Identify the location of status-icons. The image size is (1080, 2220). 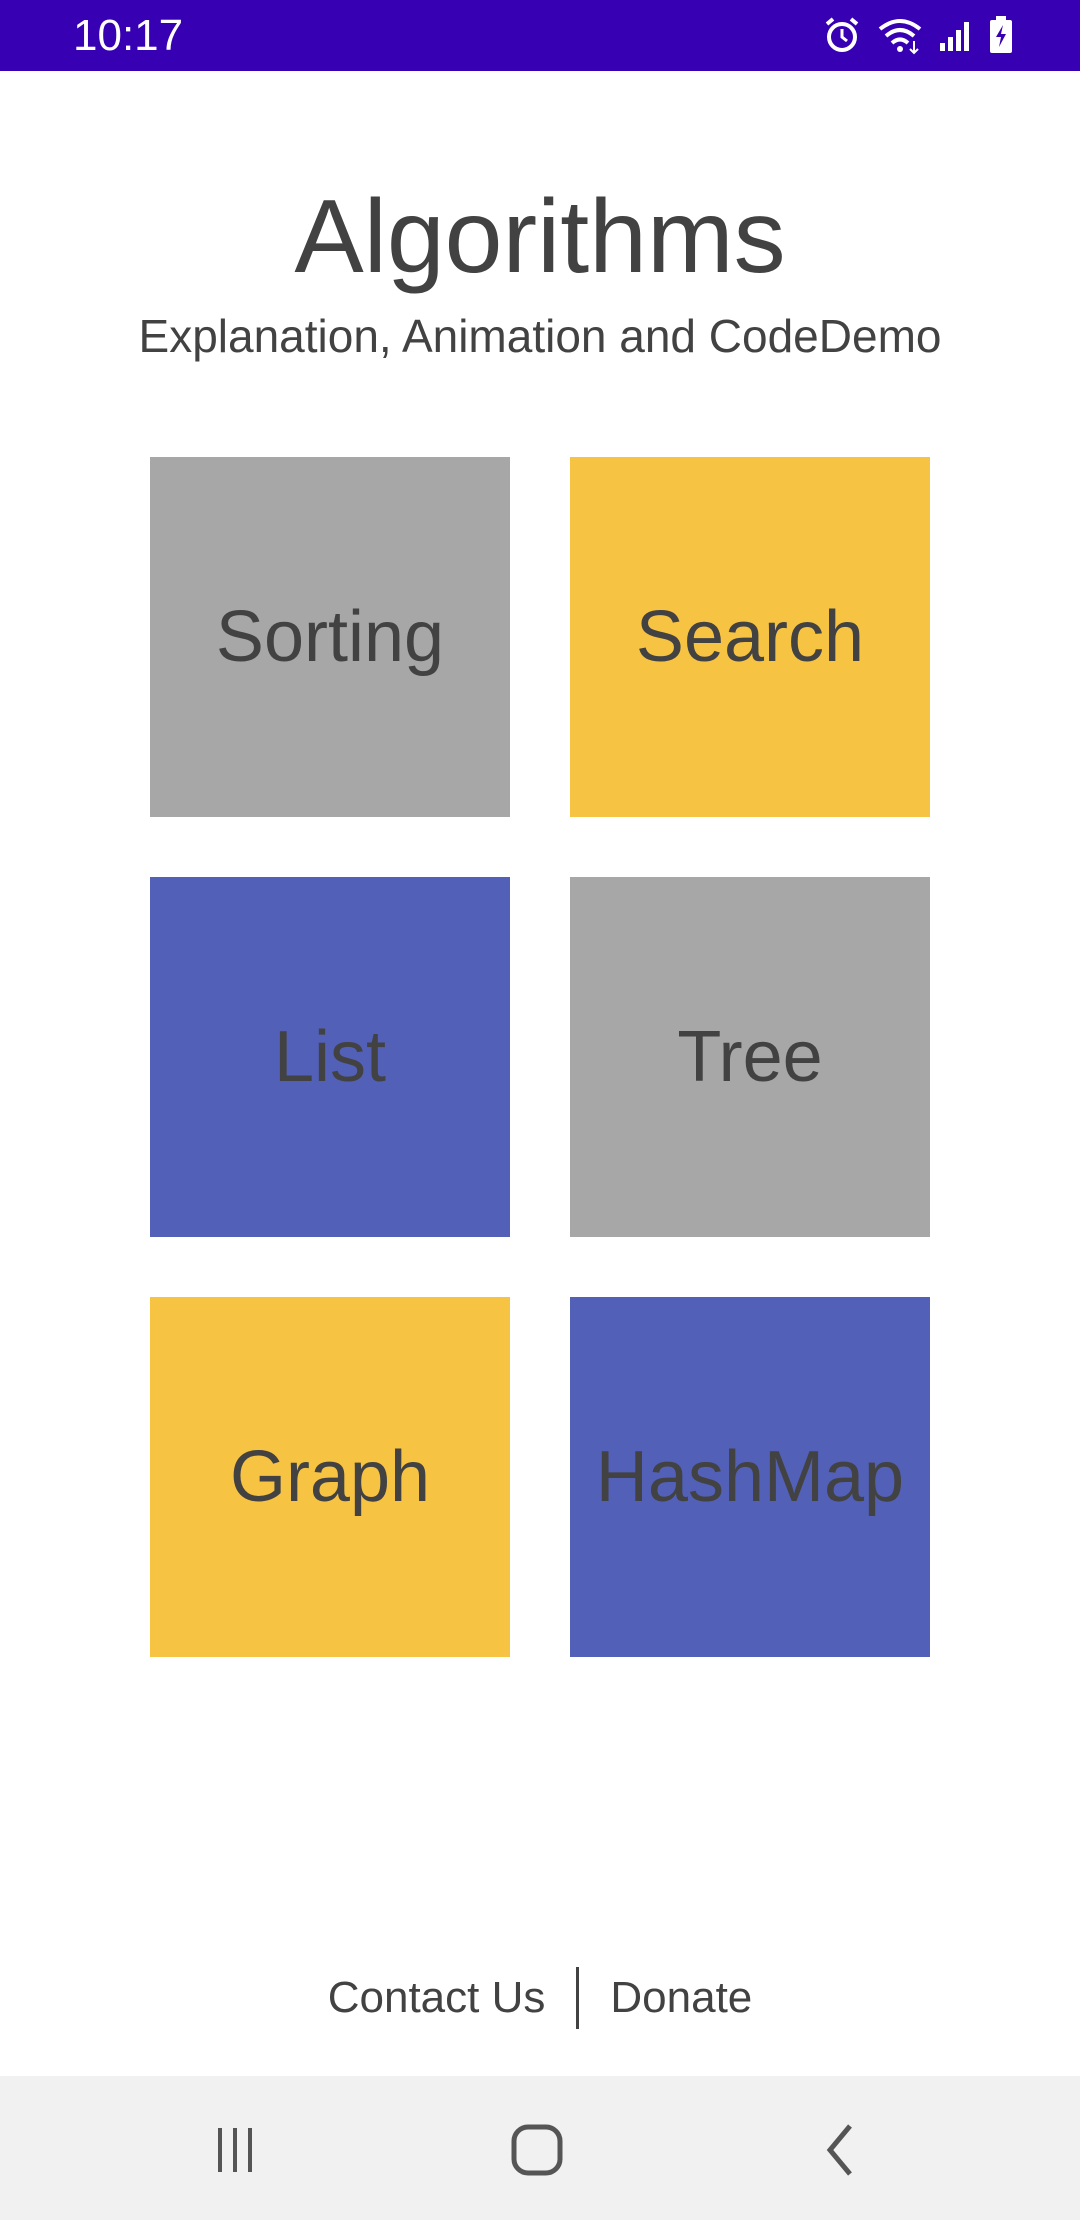
(918, 35).